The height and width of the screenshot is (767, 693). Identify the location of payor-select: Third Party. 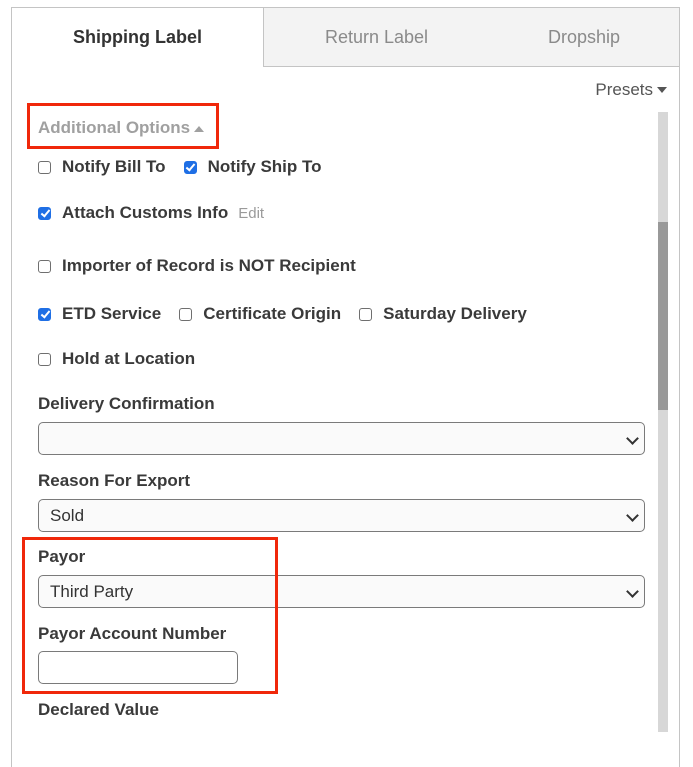
(341, 591).